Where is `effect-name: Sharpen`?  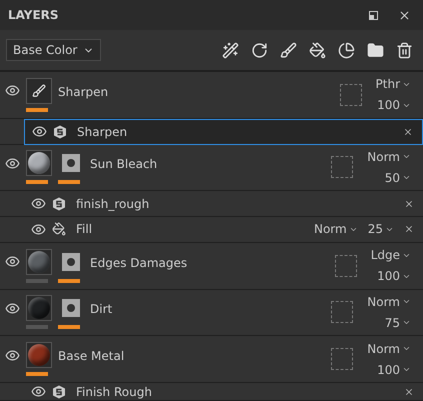 effect-name: Sharpen is located at coordinates (102, 132).